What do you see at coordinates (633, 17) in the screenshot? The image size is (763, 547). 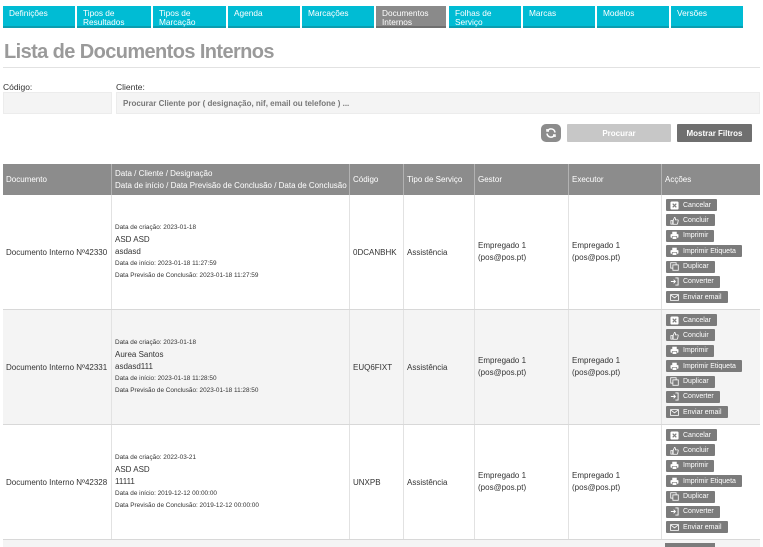 I see `tab-modelos: Modelos` at bounding box center [633, 17].